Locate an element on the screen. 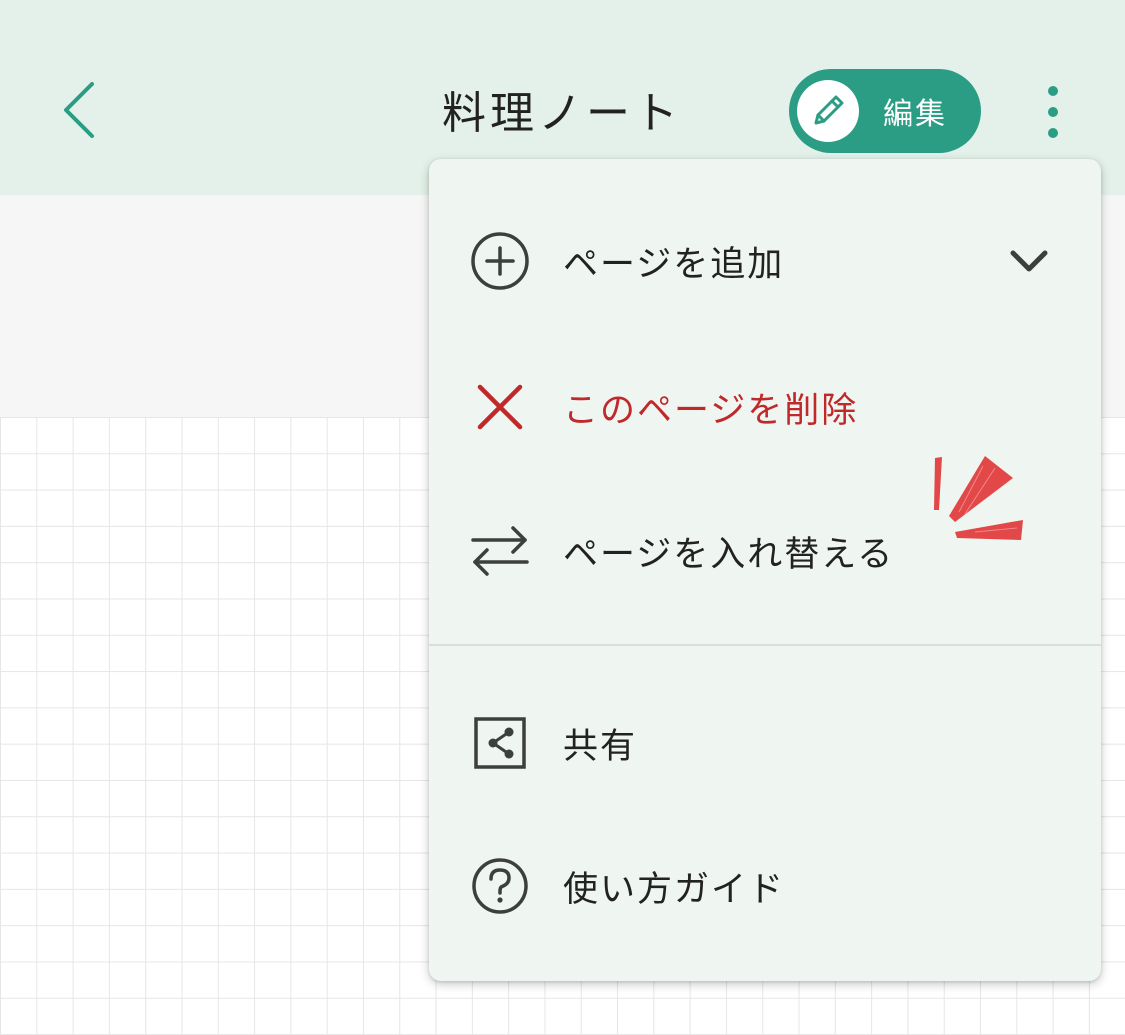 This screenshot has width=1125, height=1035. more-vertical-icon is located at coordinates (1053, 91).